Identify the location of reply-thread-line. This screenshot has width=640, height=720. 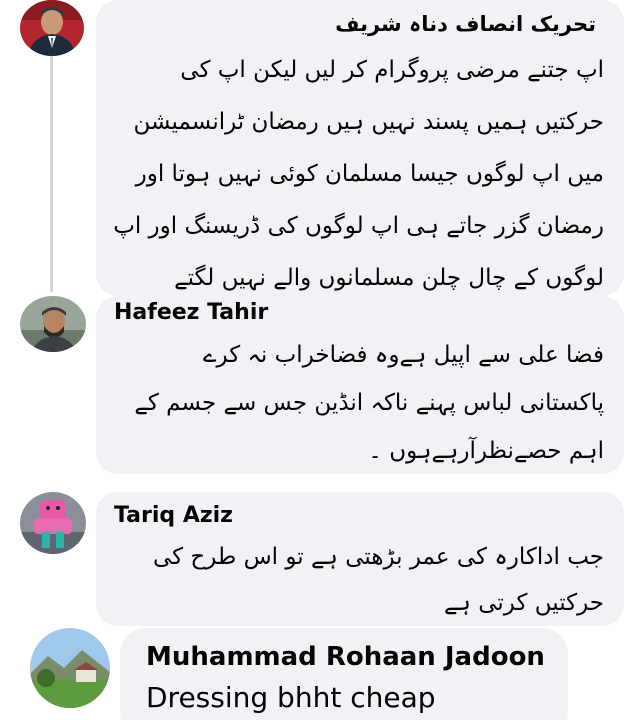
(51, 174).